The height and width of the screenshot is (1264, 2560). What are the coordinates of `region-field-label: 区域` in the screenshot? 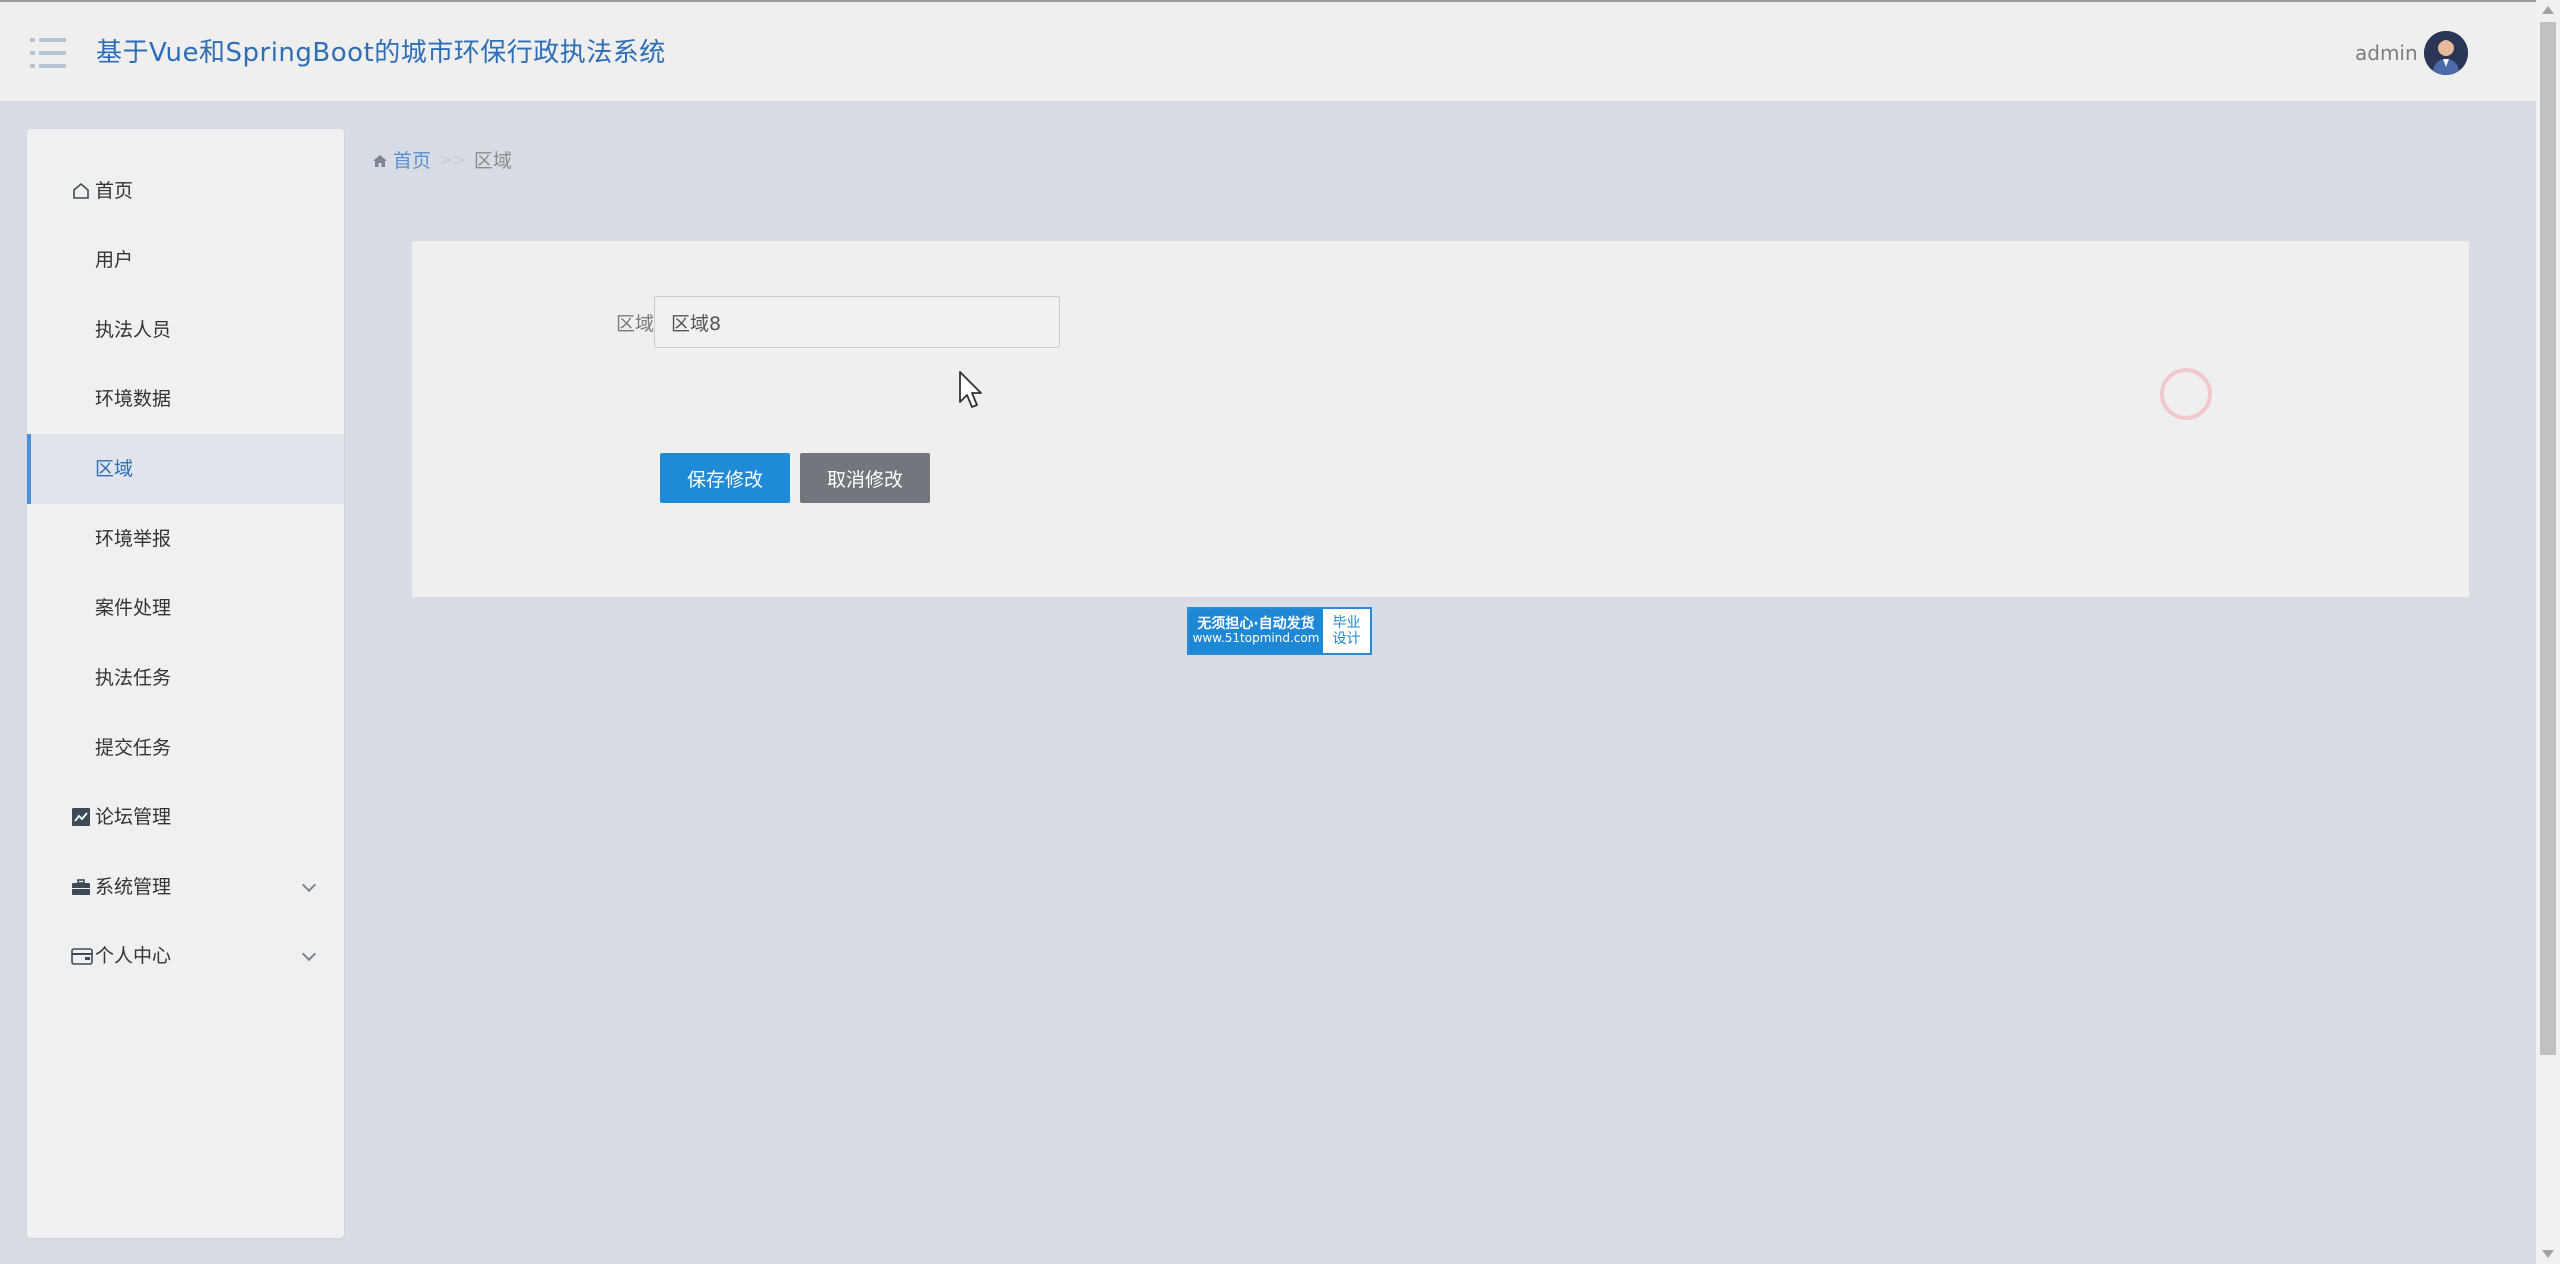 It's located at (634, 324).